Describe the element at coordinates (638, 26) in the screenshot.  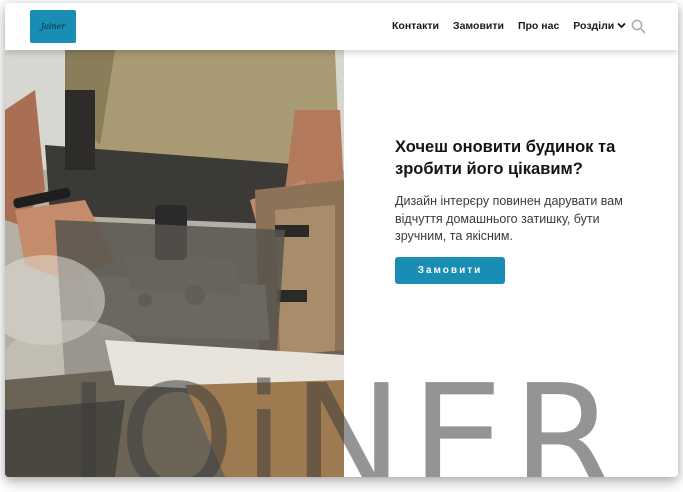
I see `search-icon` at that location.